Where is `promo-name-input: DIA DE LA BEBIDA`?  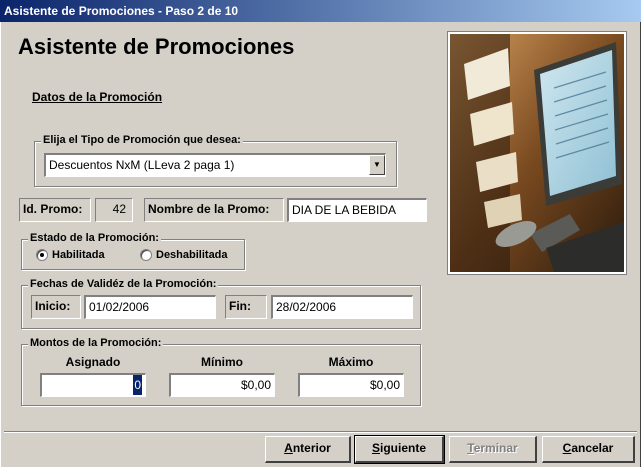 promo-name-input: DIA DE LA BEBIDA is located at coordinates (357, 210).